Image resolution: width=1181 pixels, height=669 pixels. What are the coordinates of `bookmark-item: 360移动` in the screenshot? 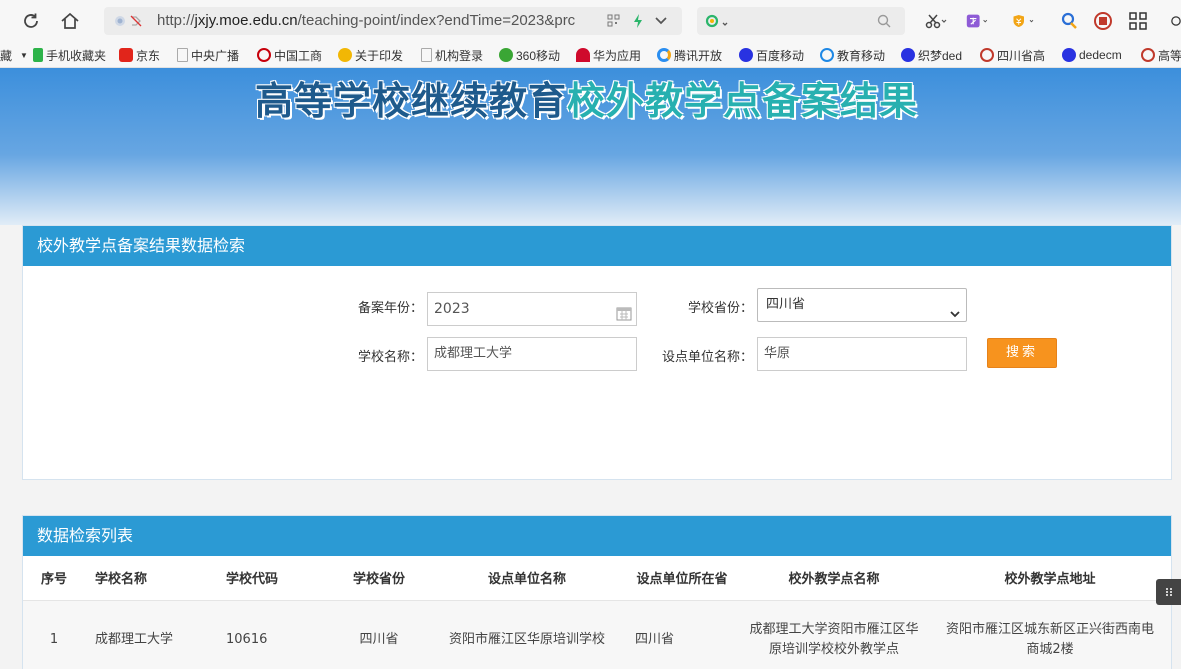 It's located at (529, 55).